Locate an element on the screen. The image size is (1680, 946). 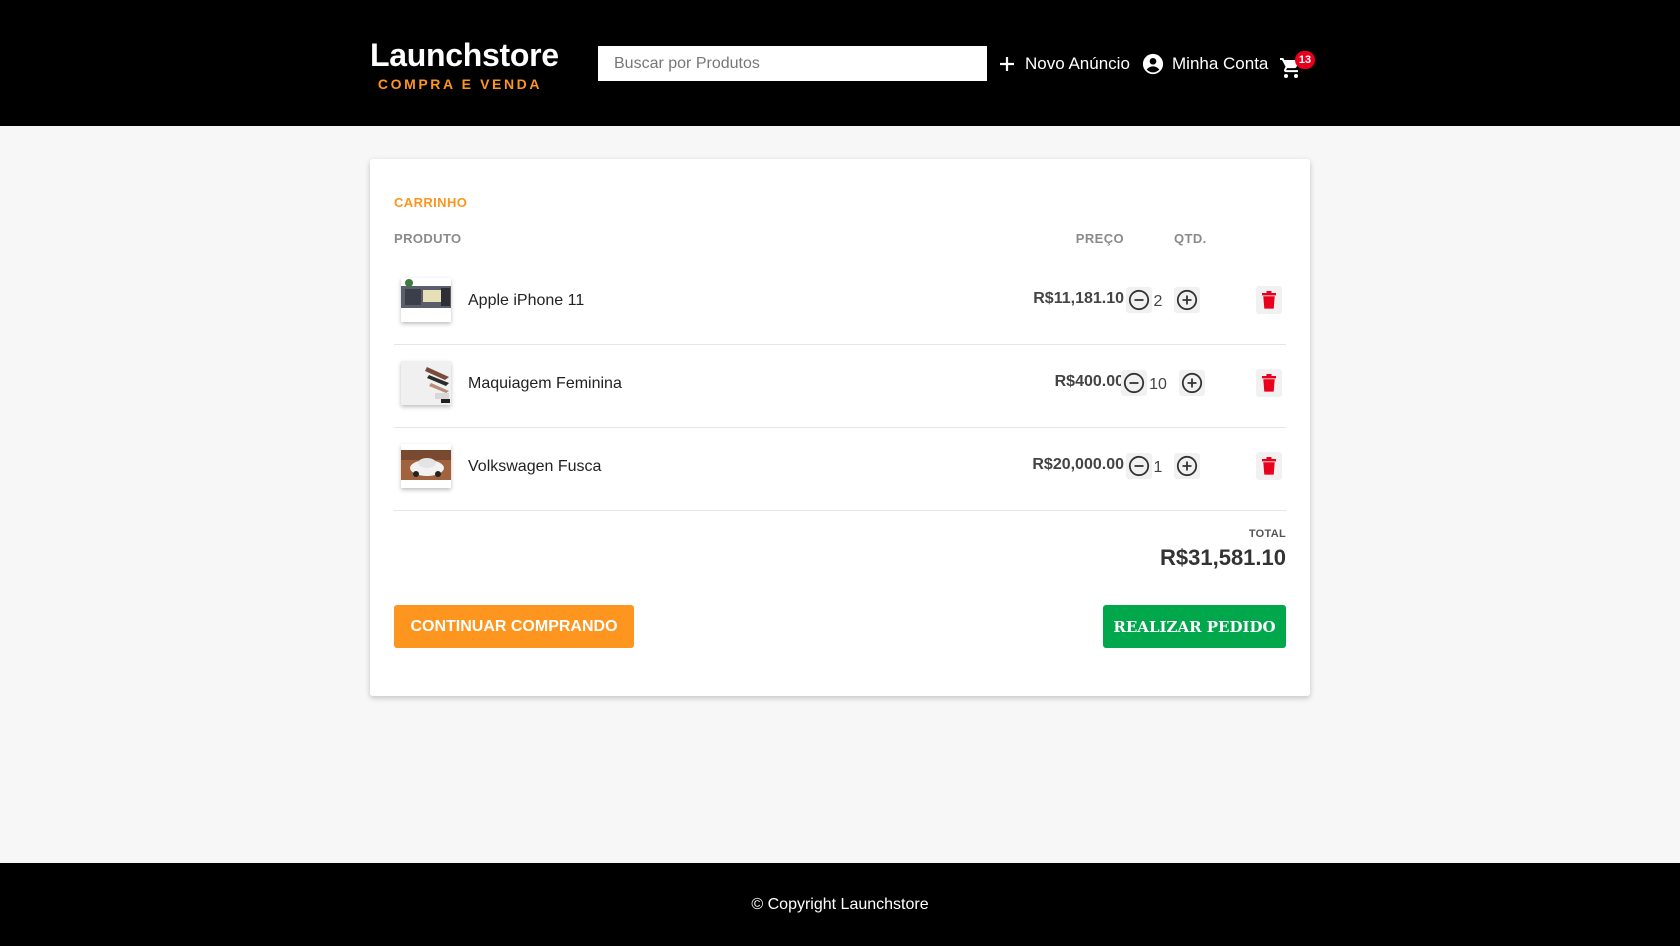
cart-item-row: Apple iPhone 11 R$11,181.10 2 is located at coordinates (840, 303).